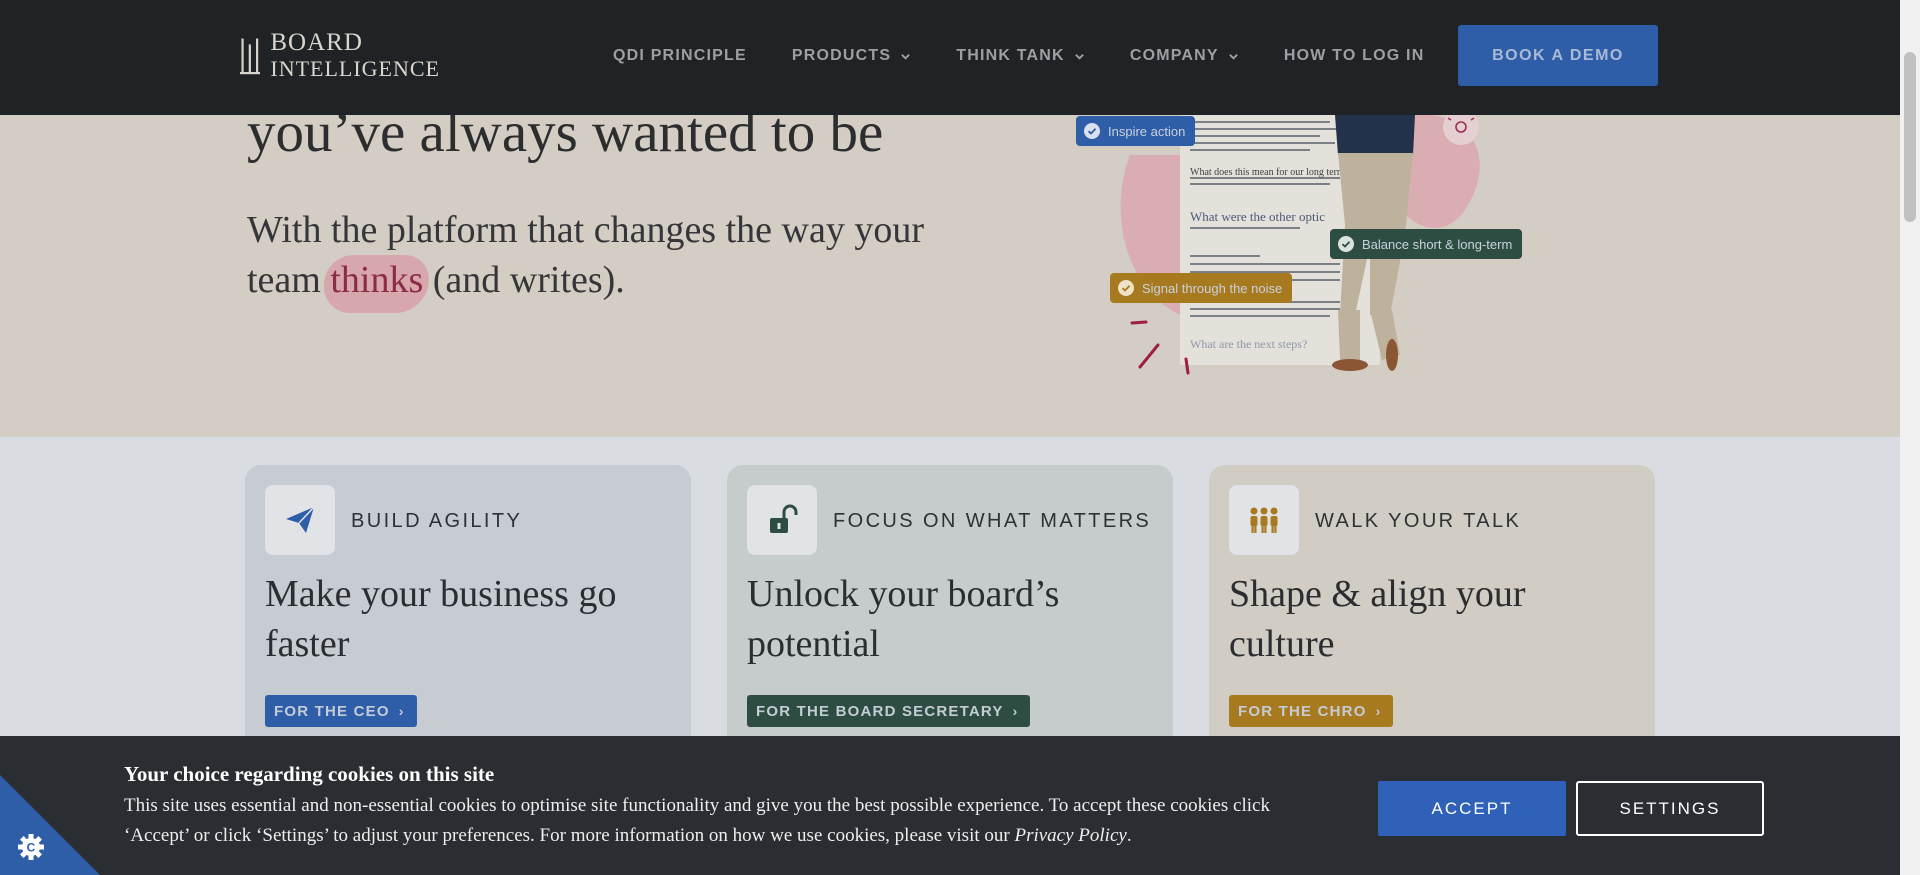 This screenshot has height=875, width=1920. I want to click on tag-label: FOR THE CEO, so click(332, 711).